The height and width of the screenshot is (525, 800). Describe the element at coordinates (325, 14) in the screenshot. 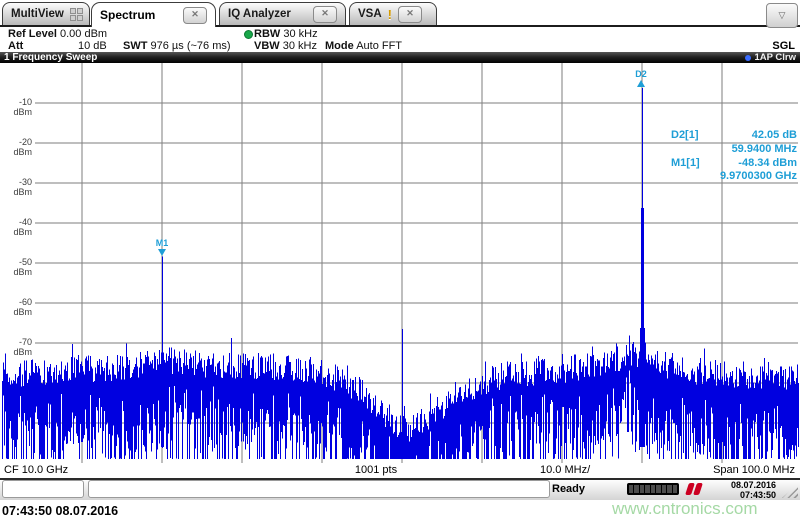

I see `tab-iq-analyzer-close-icon: ✕` at that location.